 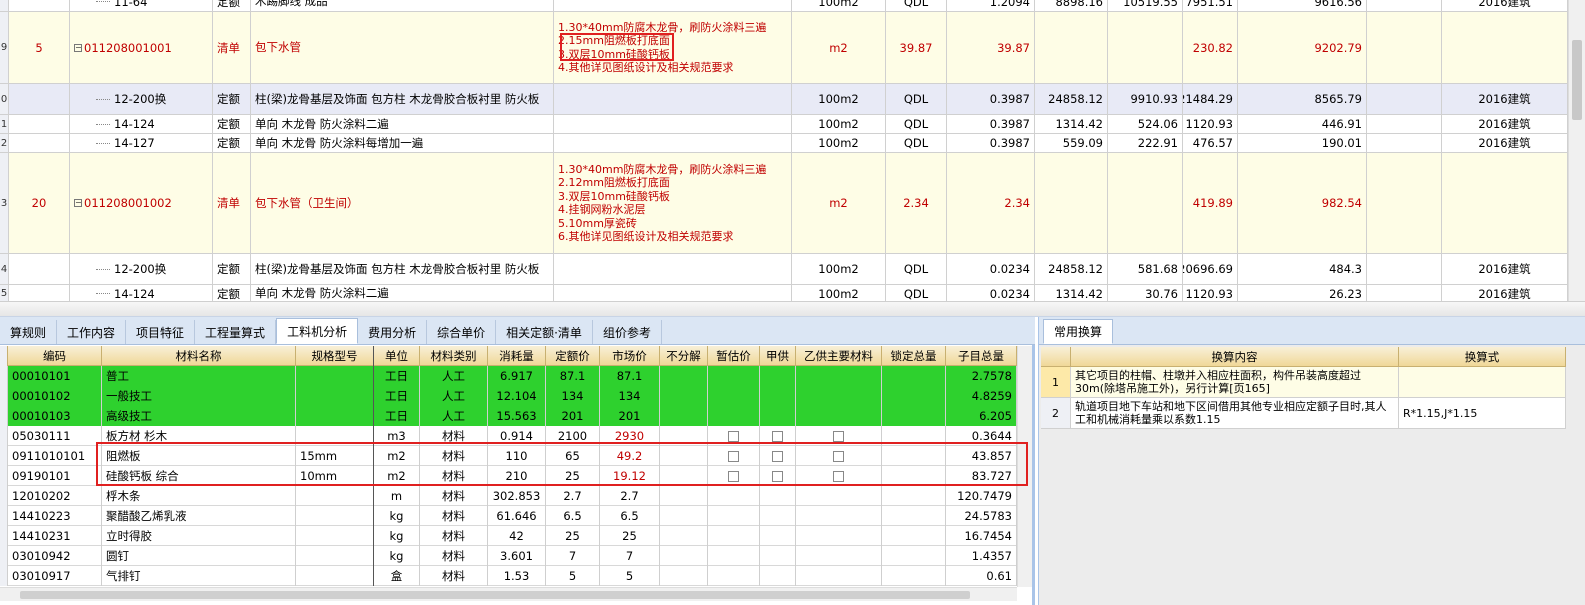 What do you see at coordinates (141, 5) in the screenshot?
I see `code-cell: 11-64` at bounding box center [141, 5].